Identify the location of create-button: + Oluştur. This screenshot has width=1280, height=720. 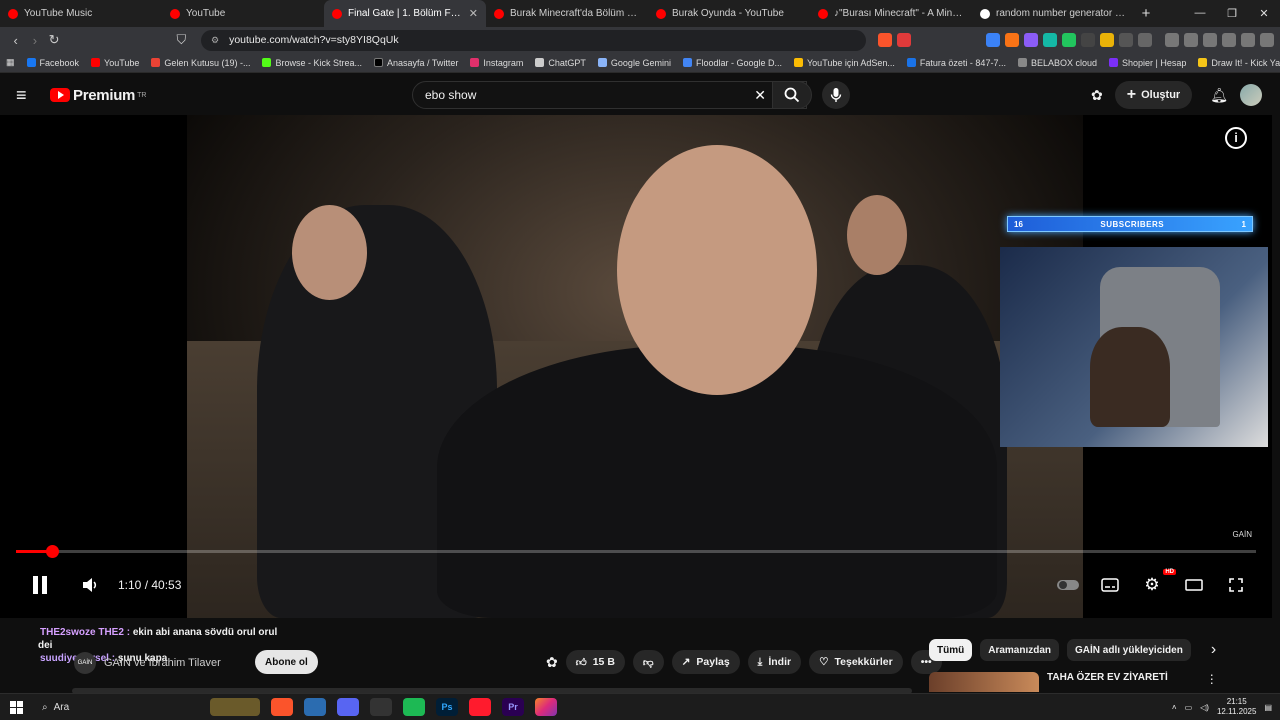
(1153, 95).